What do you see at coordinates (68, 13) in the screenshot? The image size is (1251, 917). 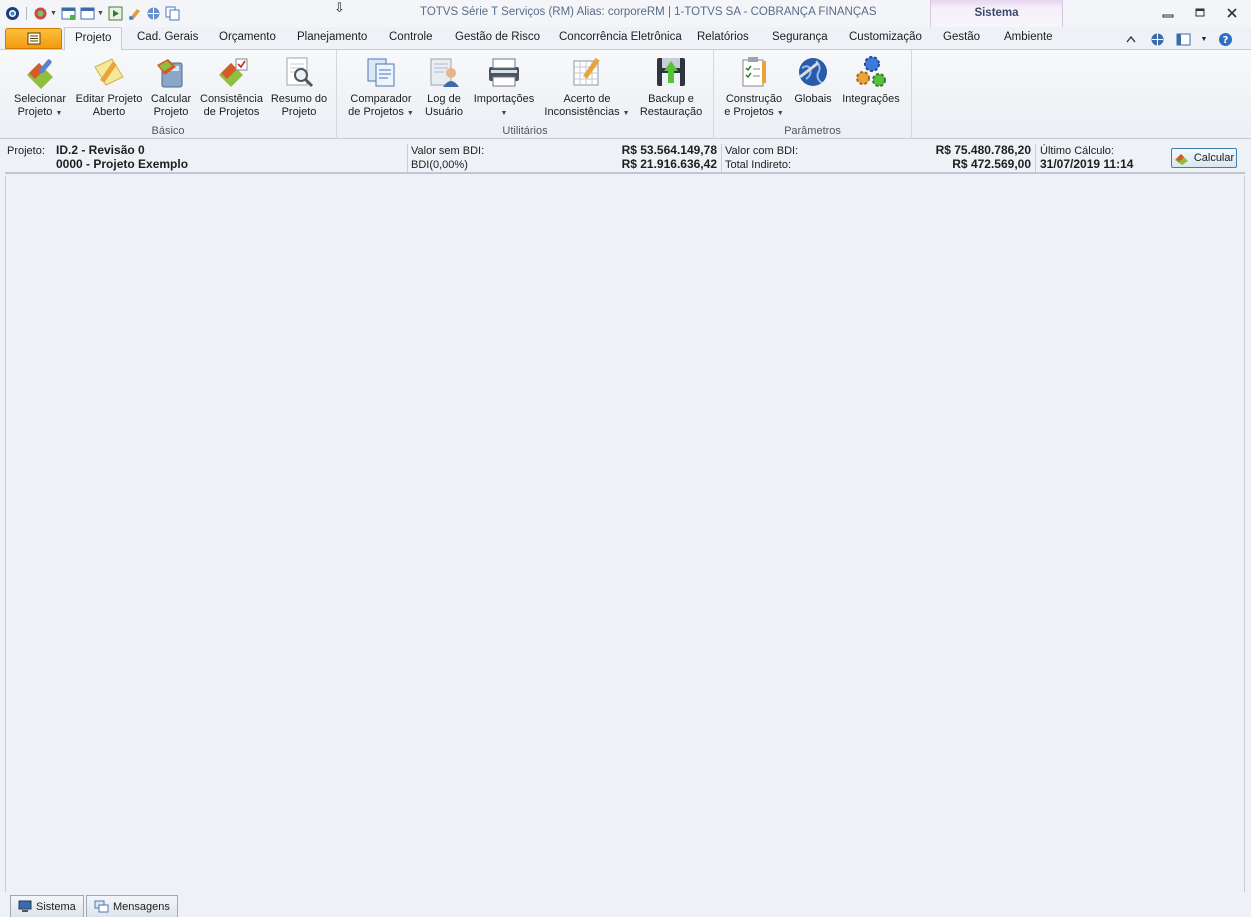 I see `new-window-icon` at bounding box center [68, 13].